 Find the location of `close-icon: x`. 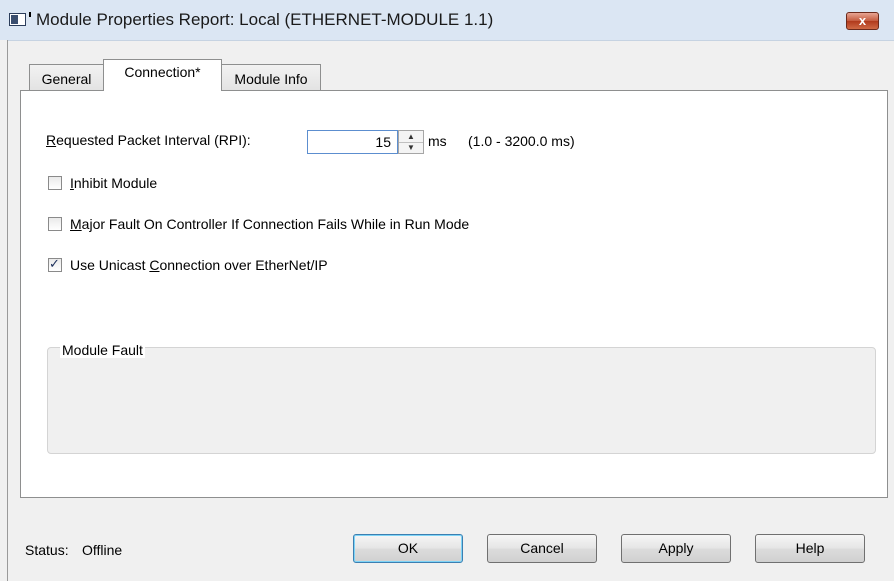

close-icon: x is located at coordinates (862, 20).